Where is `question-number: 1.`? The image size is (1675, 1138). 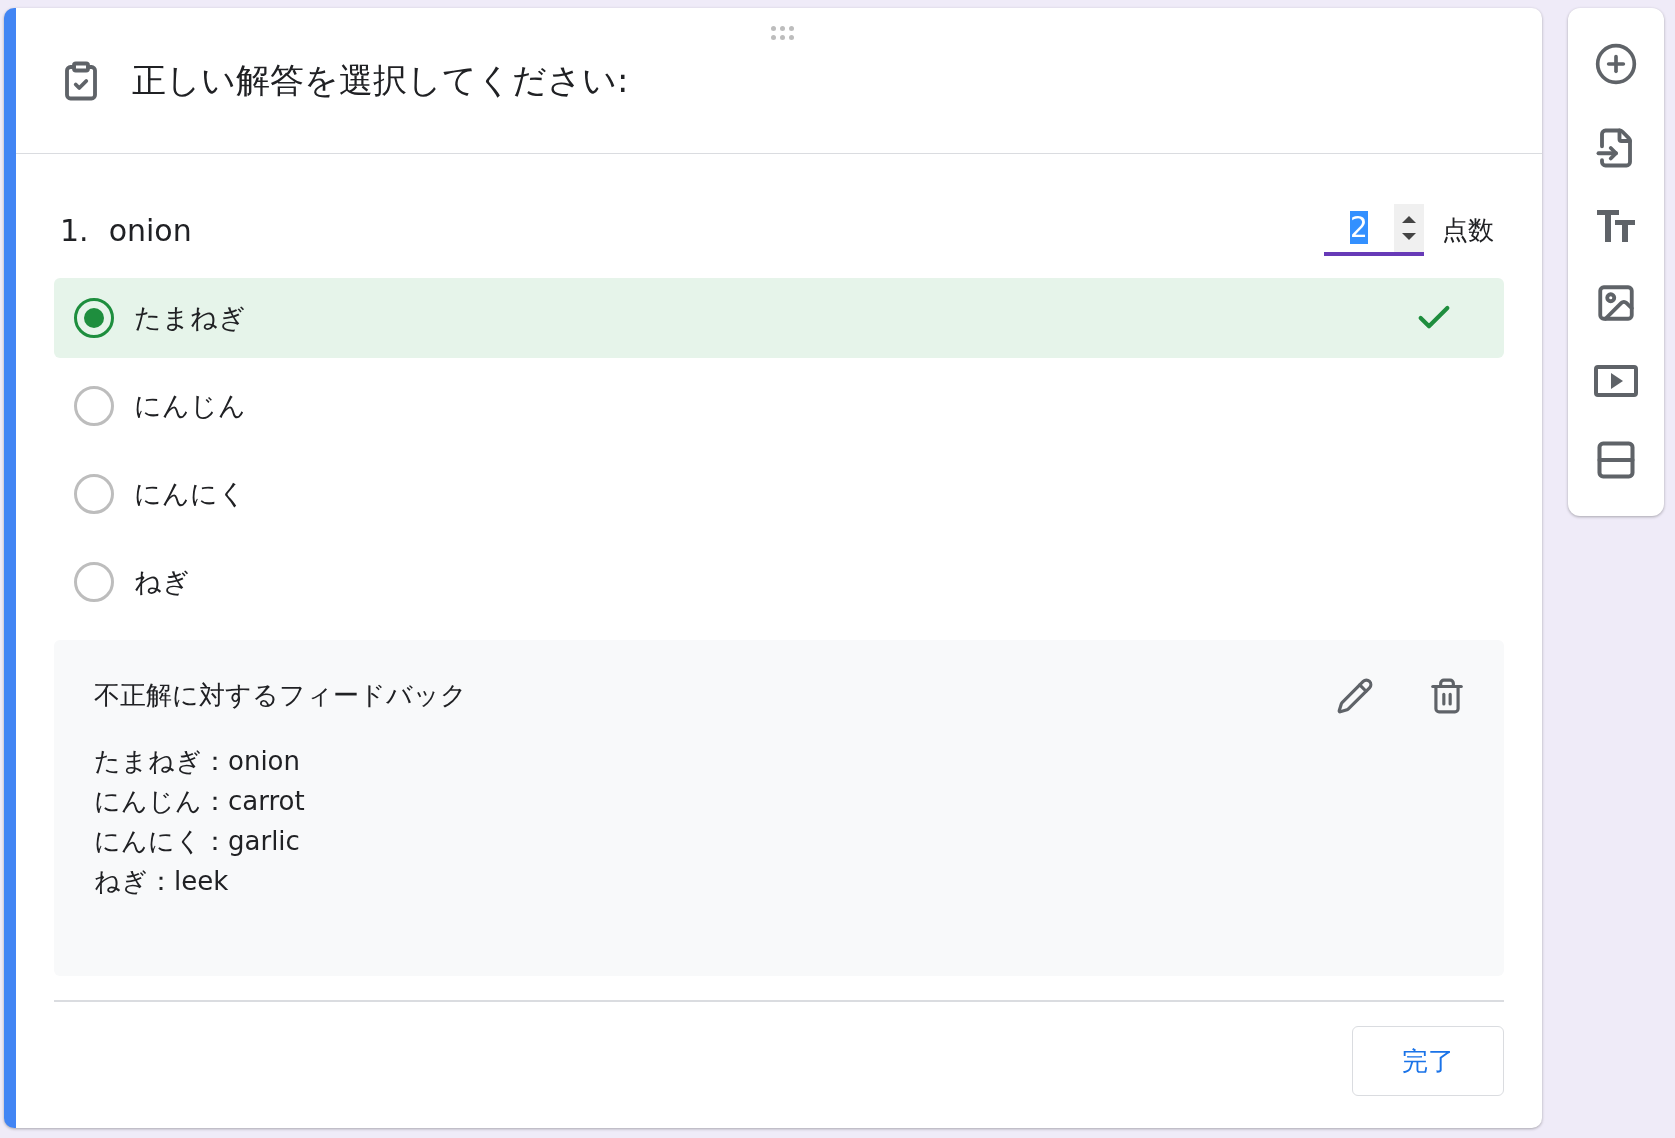 question-number: 1. is located at coordinates (74, 230).